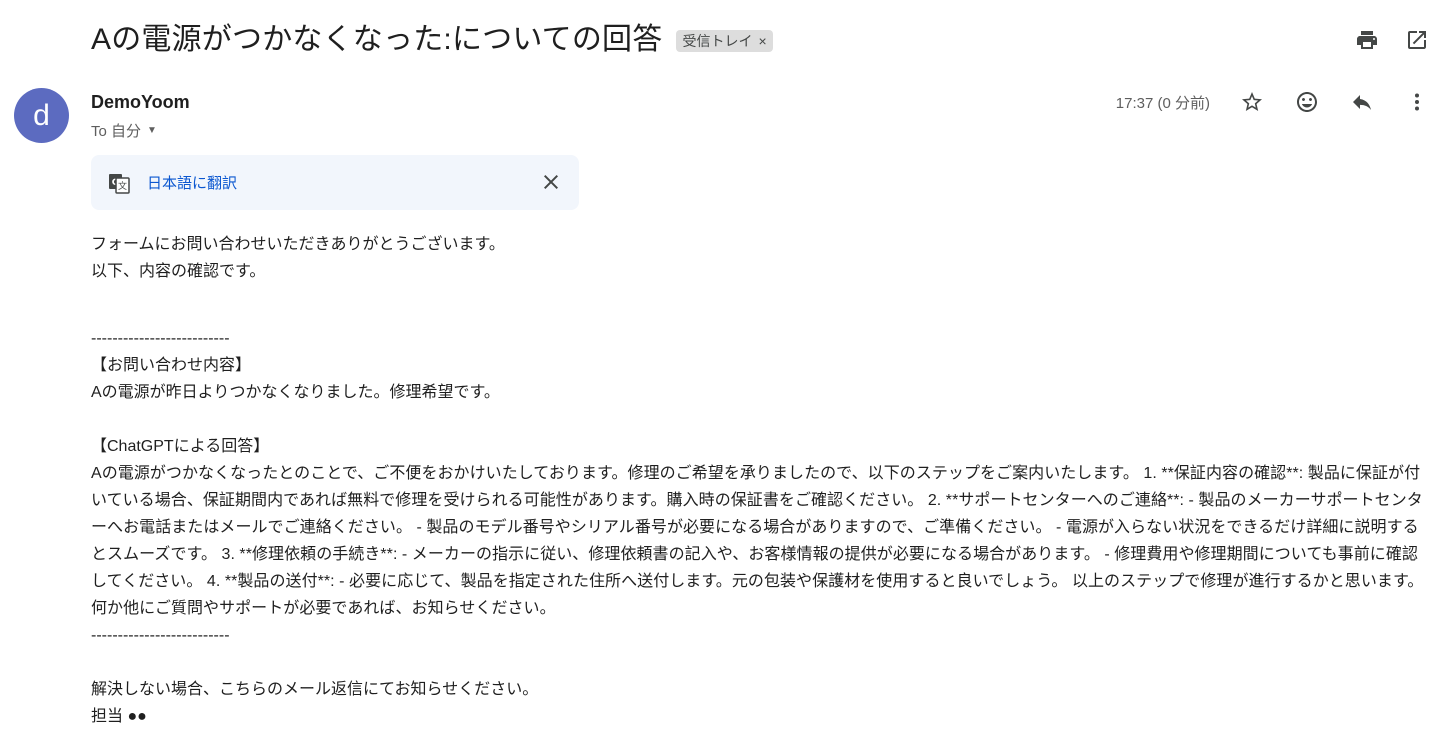 The image size is (1451, 737). Describe the element at coordinates (119, 716) in the screenshot. I see `signature-line: 担当 ●●` at that location.